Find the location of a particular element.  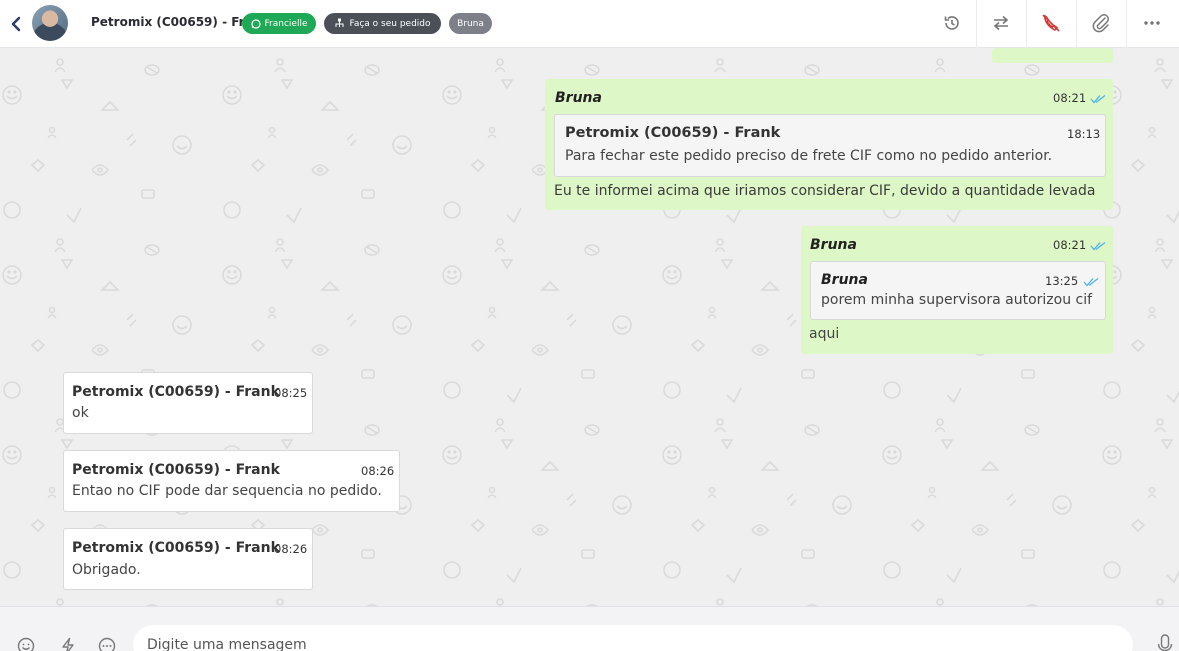

agent-tag: Bruna is located at coordinates (470, 23).